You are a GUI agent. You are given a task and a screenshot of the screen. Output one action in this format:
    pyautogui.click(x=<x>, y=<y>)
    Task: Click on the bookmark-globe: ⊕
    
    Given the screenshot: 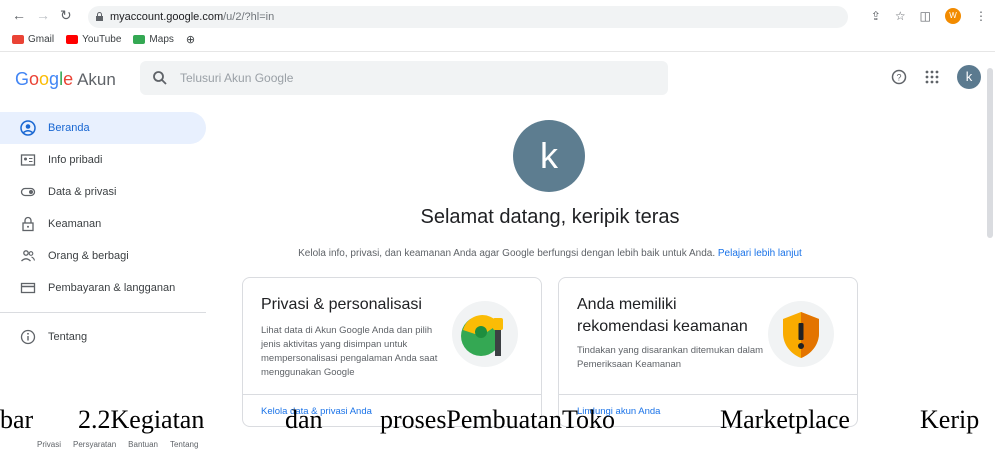 What is the action you would take?
    pyautogui.click(x=190, y=39)
    